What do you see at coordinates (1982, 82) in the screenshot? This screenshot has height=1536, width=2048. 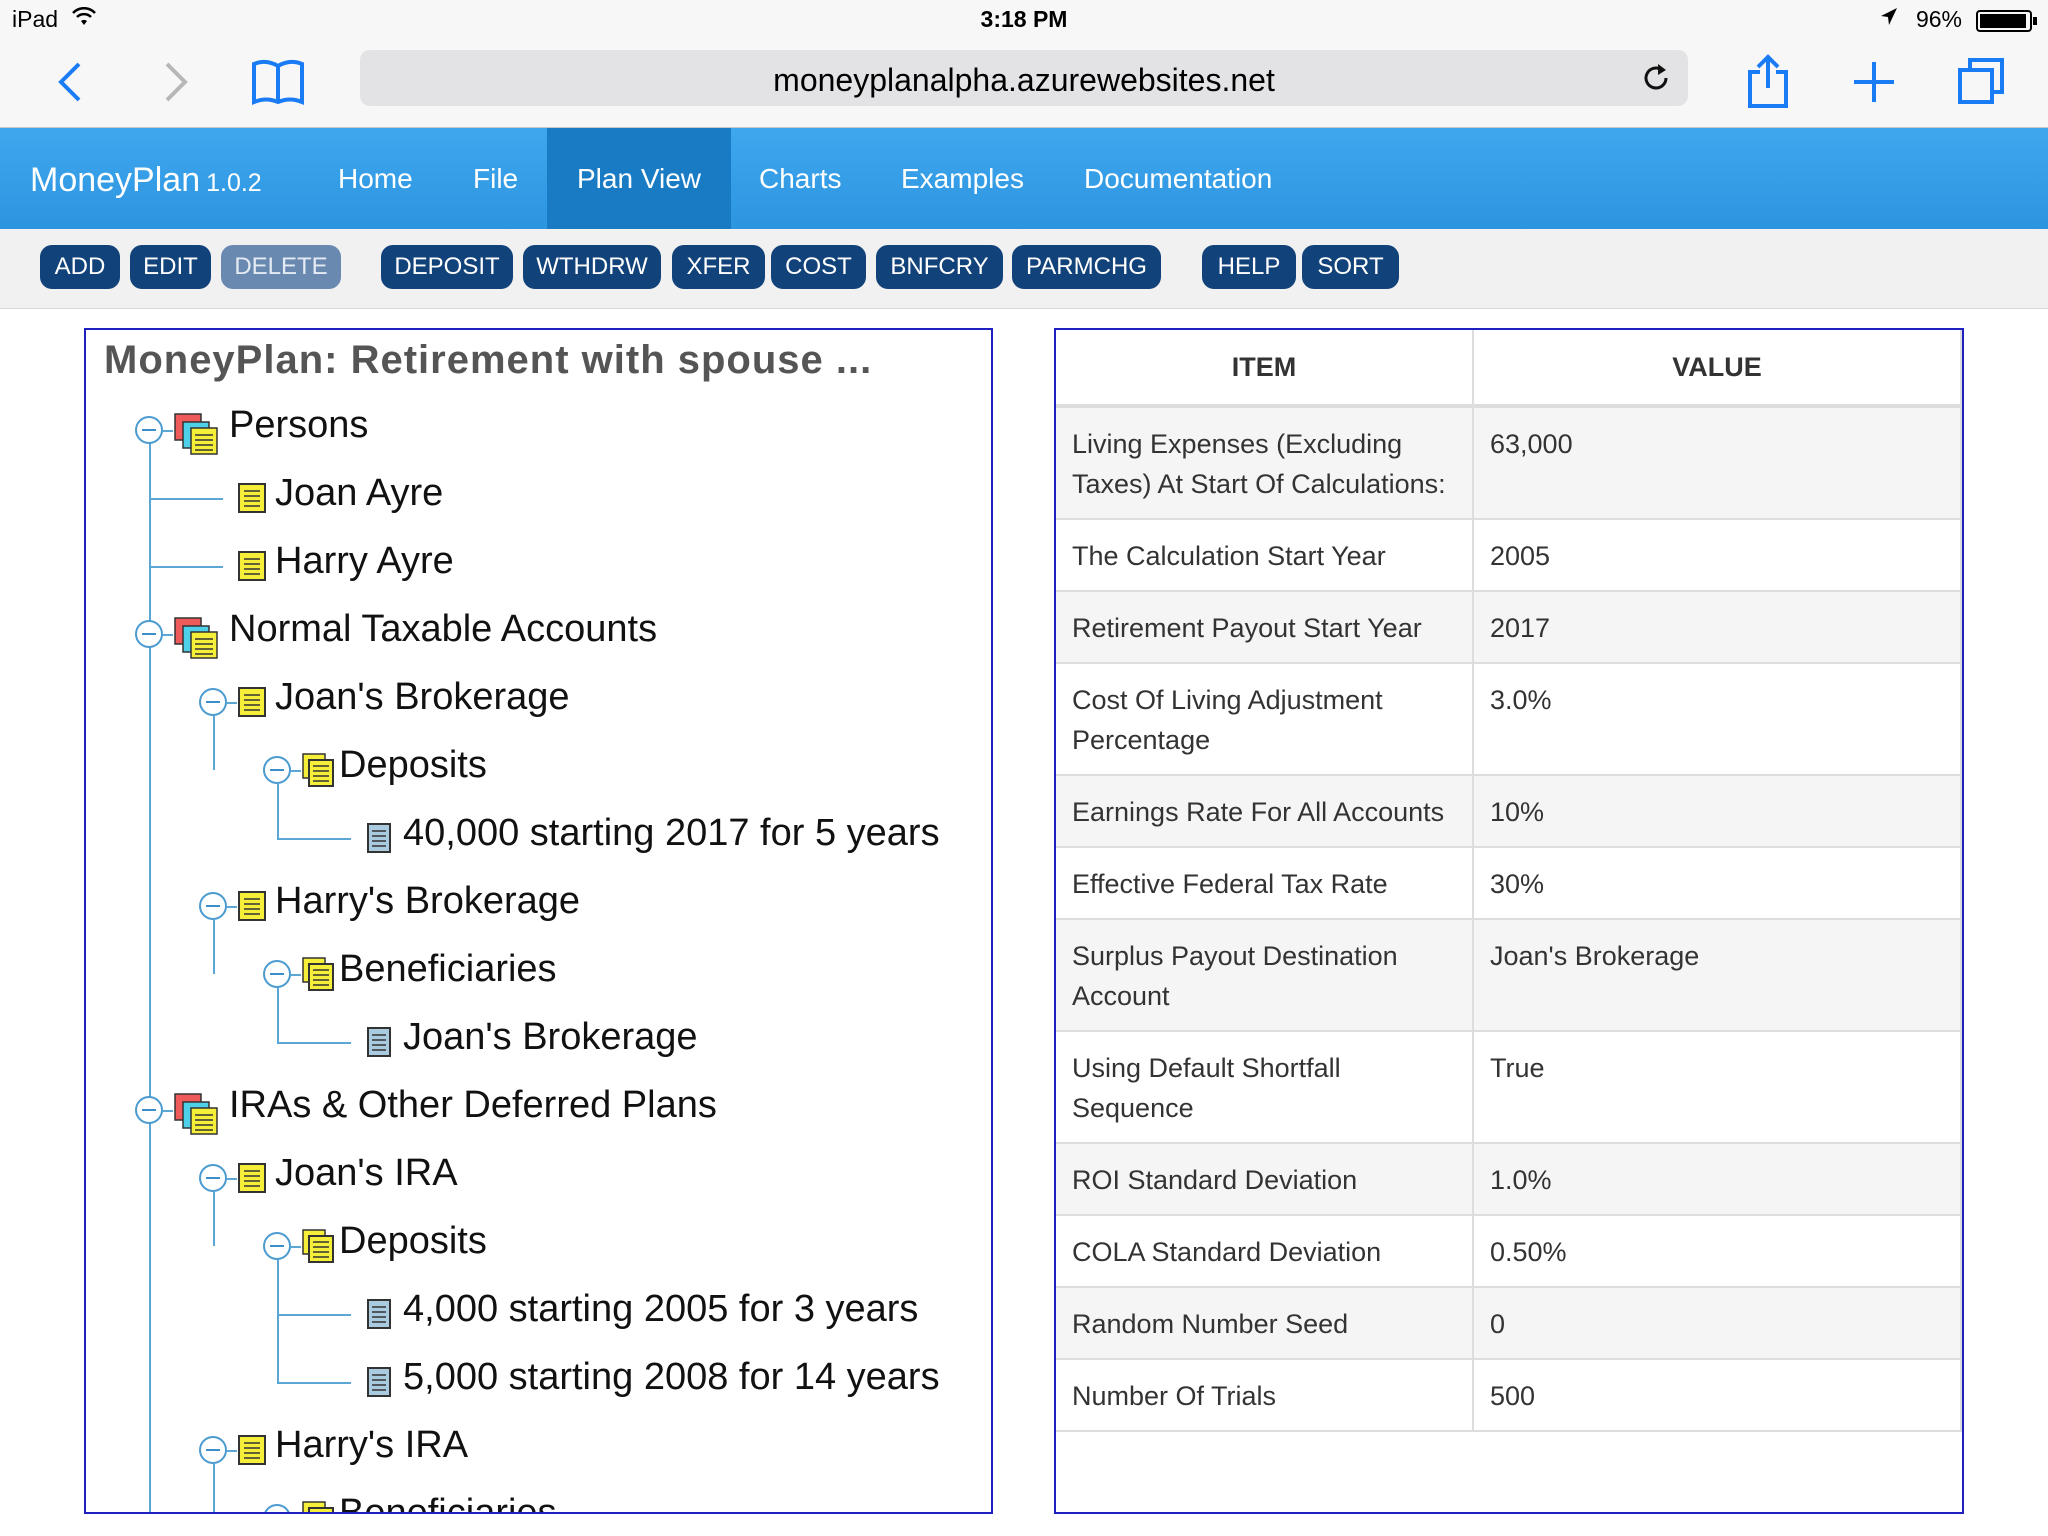 I see `tabs-icon` at bounding box center [1982, 82].